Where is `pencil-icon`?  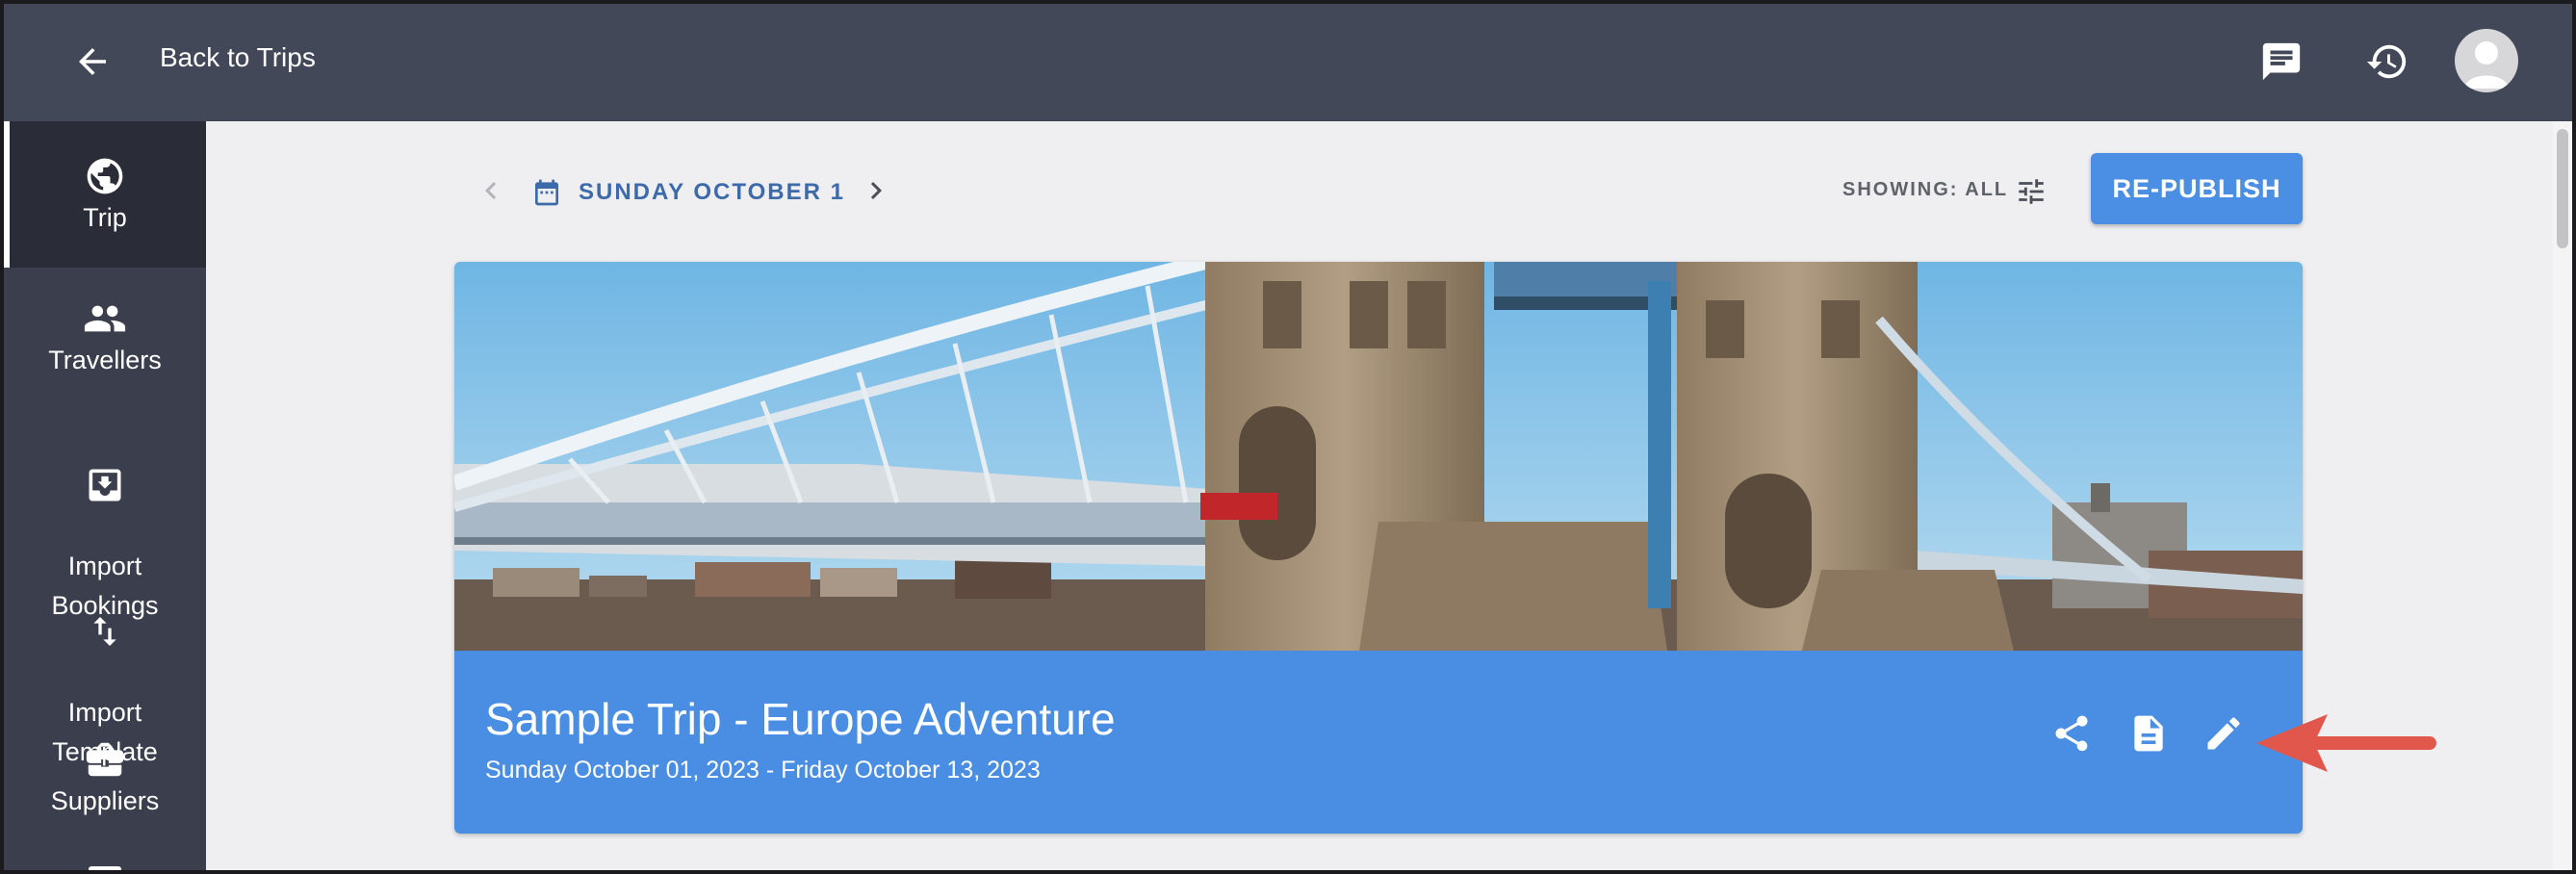 pencil-icon is located at coordinates (2223, 733).